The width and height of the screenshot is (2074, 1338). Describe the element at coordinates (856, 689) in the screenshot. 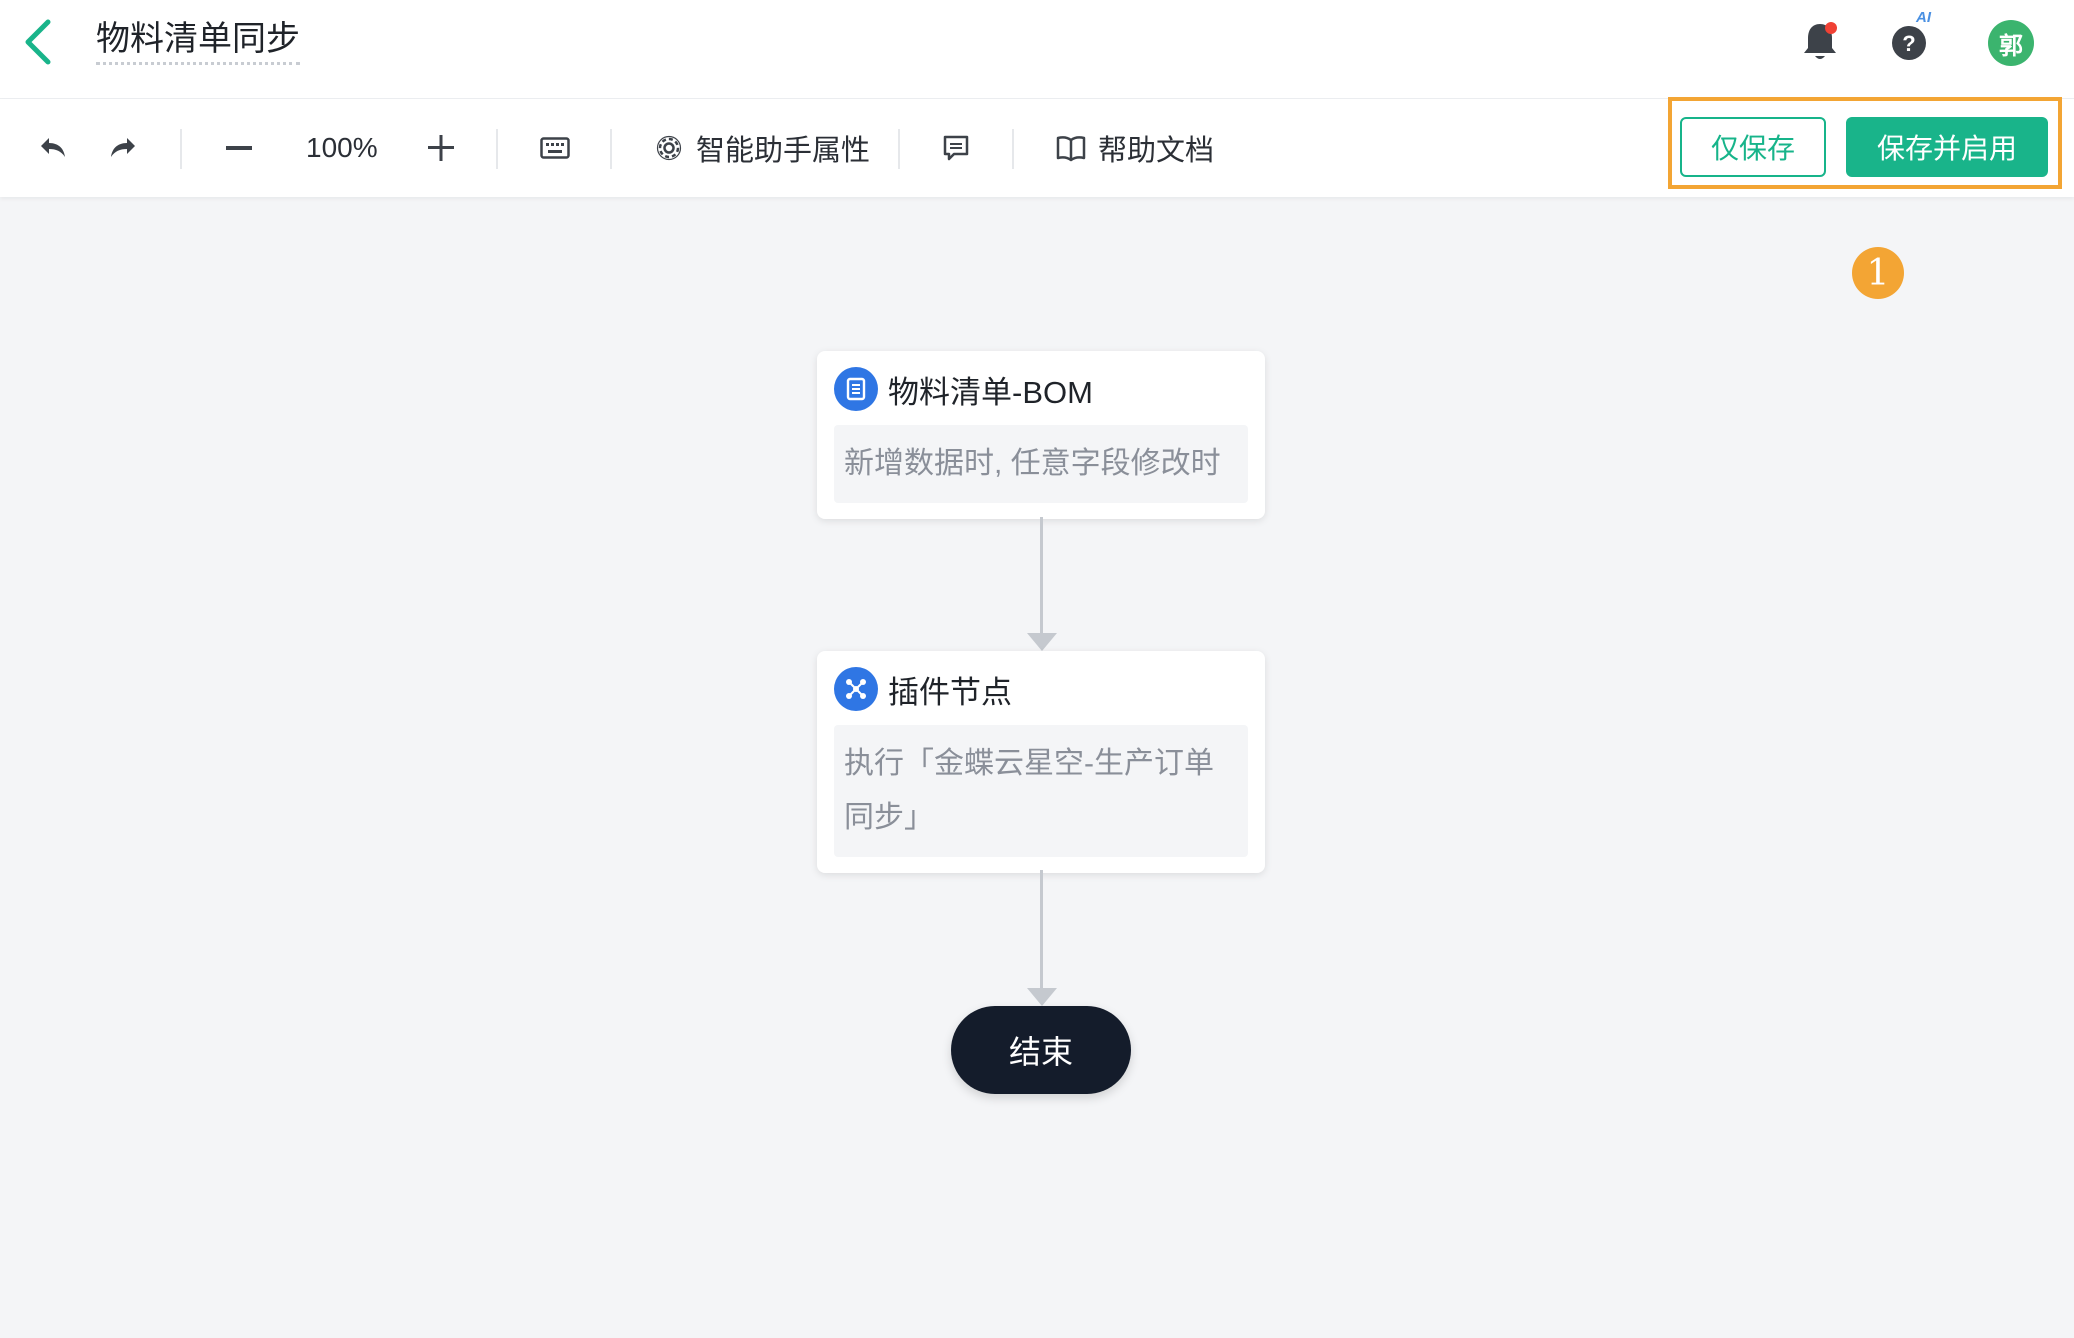

I see `plugin-icon` at that location.